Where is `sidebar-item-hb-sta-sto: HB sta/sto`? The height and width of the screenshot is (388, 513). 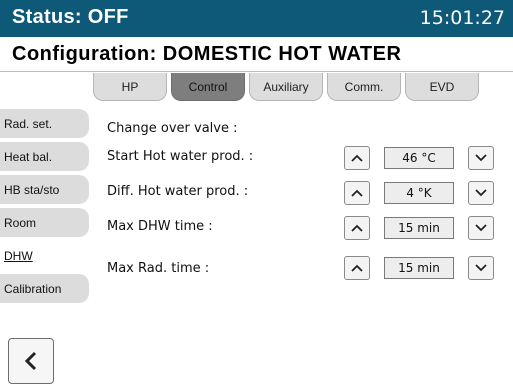 sidebar-item-hb-sta-sto: HB sta/sto is located at coordinates (44, 189).